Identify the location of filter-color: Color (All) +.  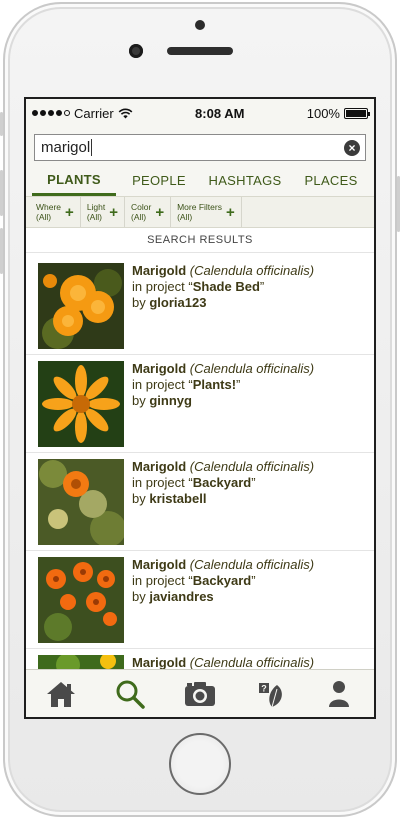
(148, 212).